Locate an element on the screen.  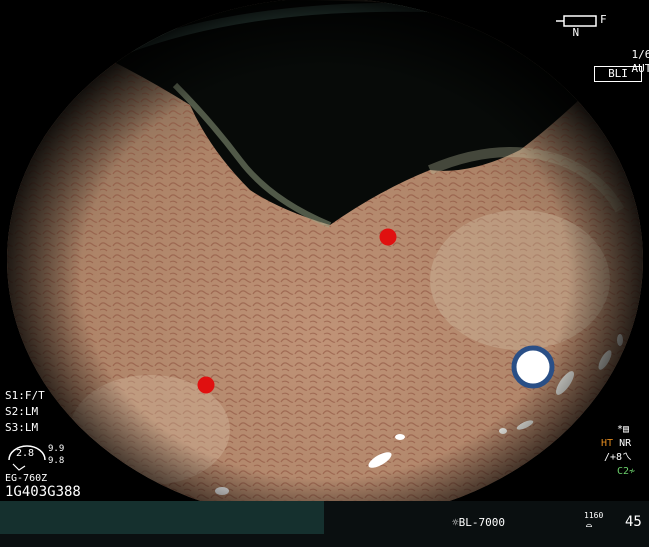
light-source: ☼BL-7000 is located at coordinates (478, 522).